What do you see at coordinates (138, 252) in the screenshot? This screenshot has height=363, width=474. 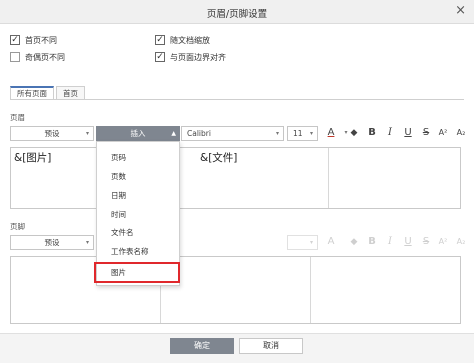 I see `menu-item-sheet-name: 工作表名称` at bounding box center [138, 252].